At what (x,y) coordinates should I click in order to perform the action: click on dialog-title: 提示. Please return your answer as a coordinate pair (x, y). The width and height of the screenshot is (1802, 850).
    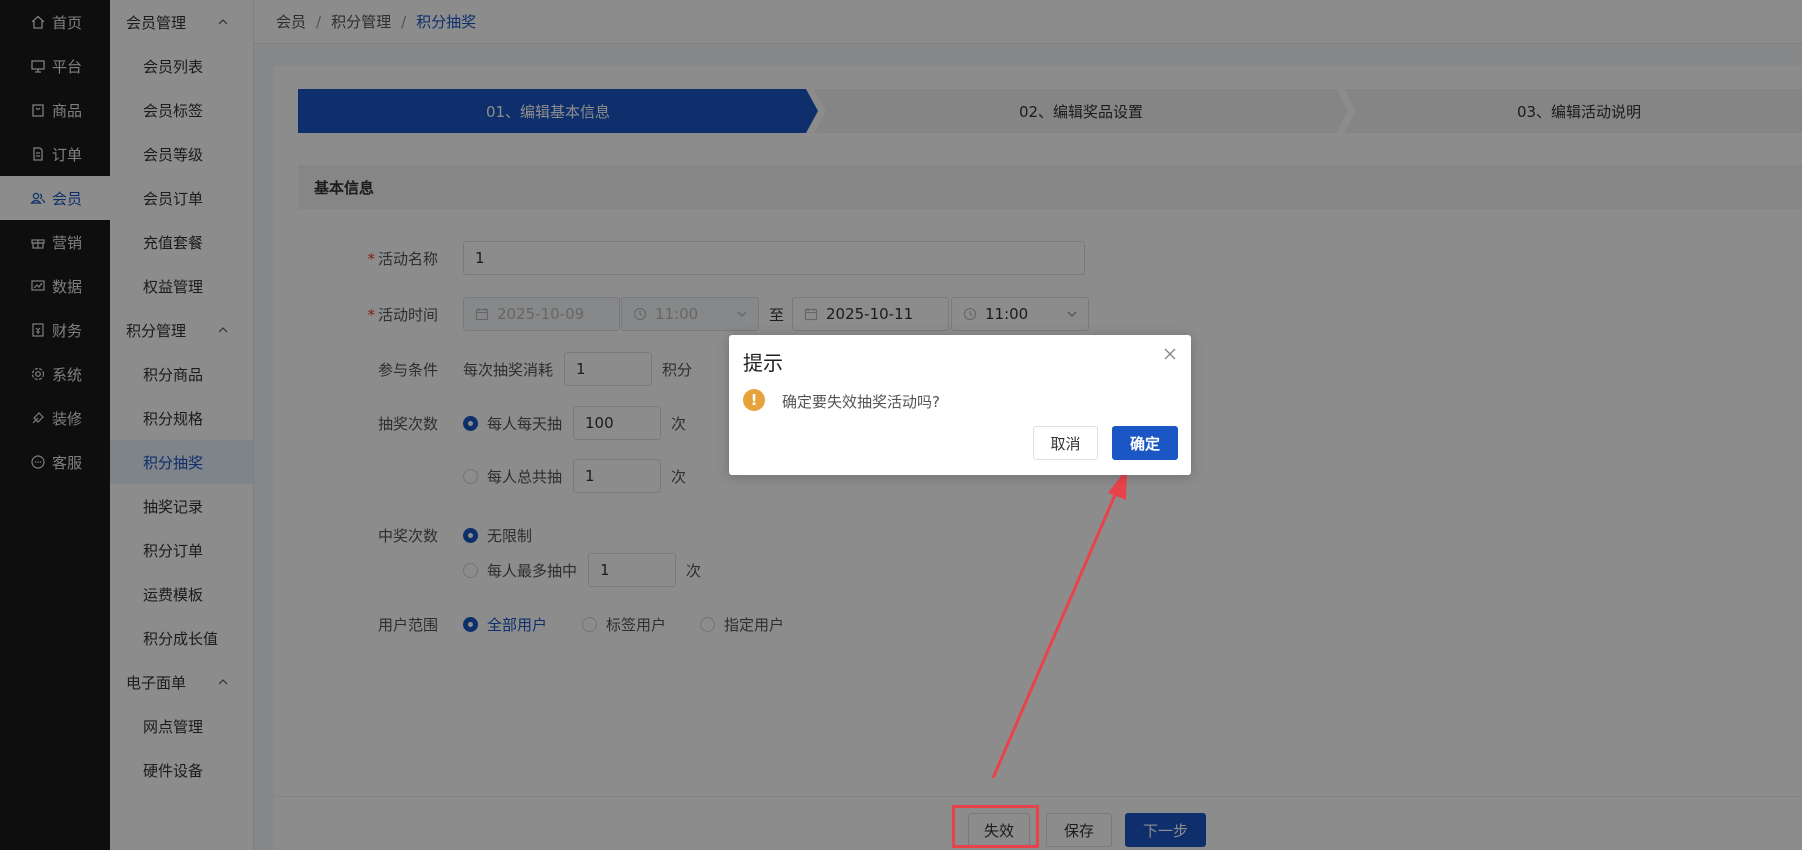
    Looking at the image, I should click on (763, 363).